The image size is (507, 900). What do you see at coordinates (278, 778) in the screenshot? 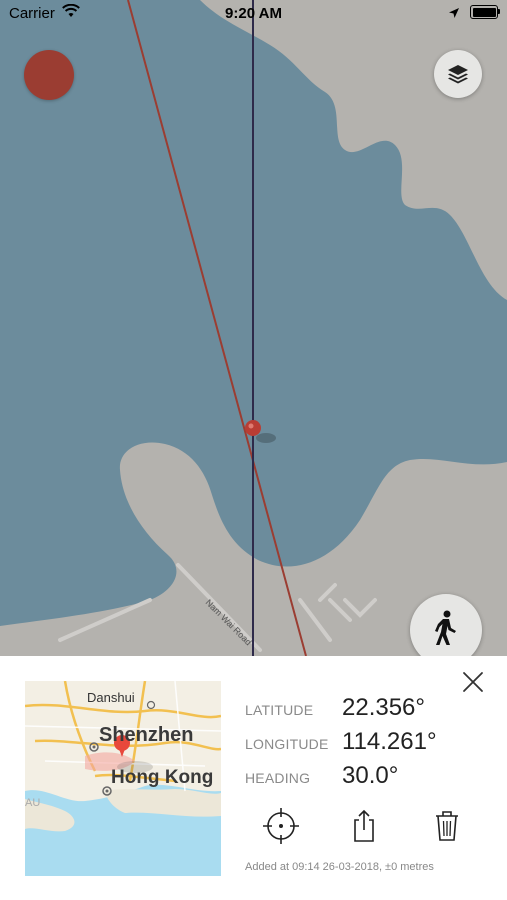
I see `heading-label: HEADING` at bounding box center [278, 778].